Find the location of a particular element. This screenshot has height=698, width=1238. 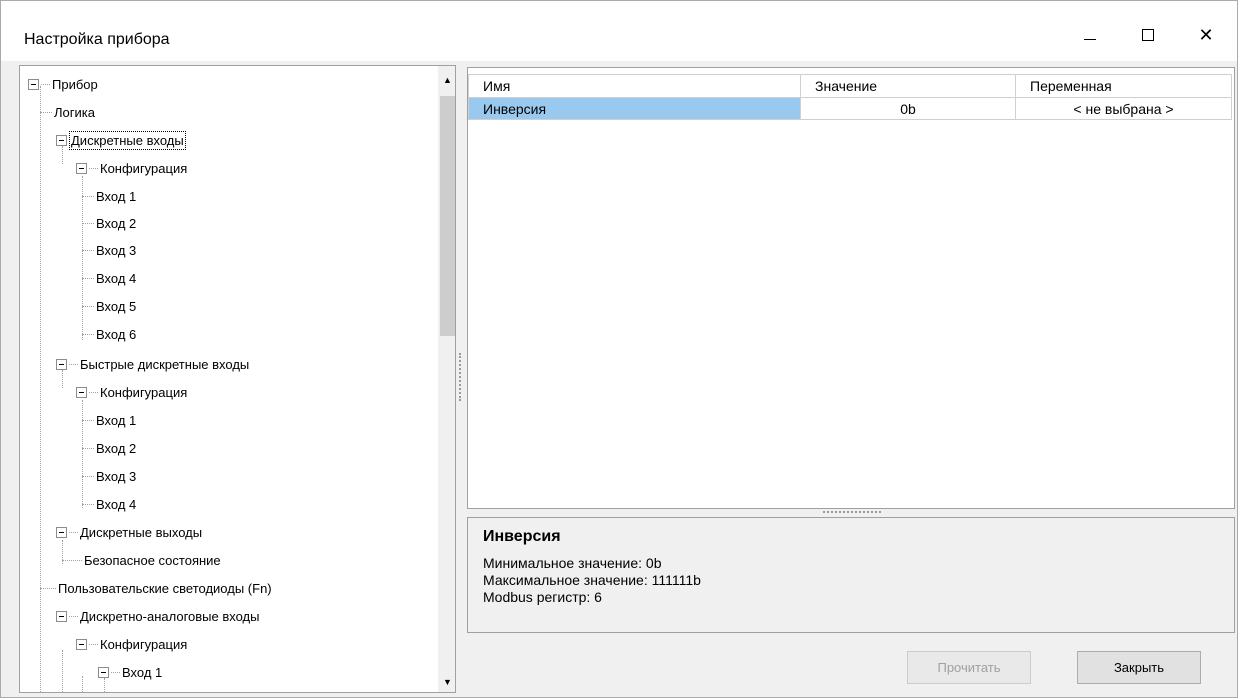

column-header-variable: Переменная is located at coordinates (1124, 86).